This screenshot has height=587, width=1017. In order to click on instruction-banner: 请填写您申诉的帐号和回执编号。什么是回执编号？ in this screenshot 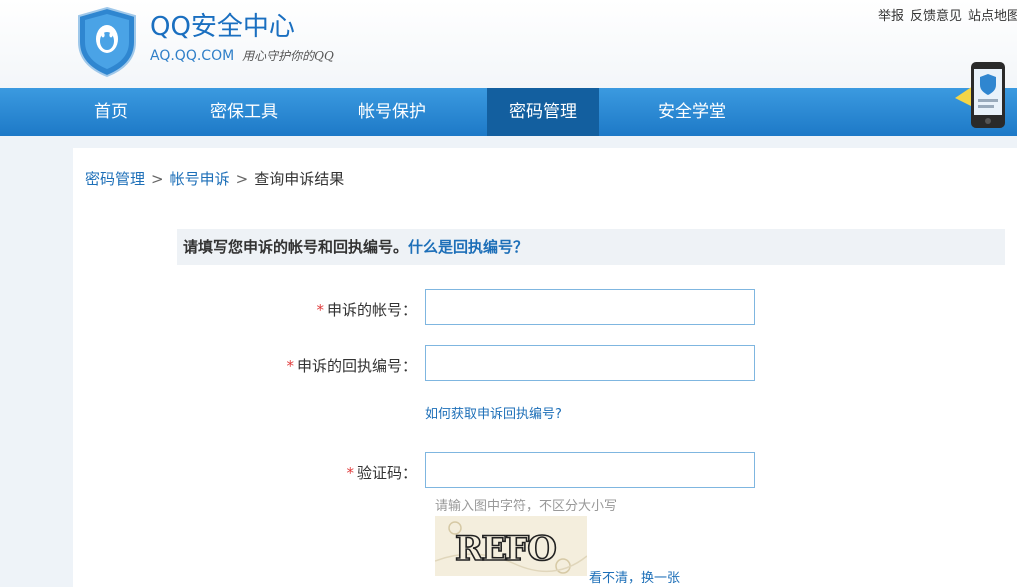, I will do `click(591, 247)`.